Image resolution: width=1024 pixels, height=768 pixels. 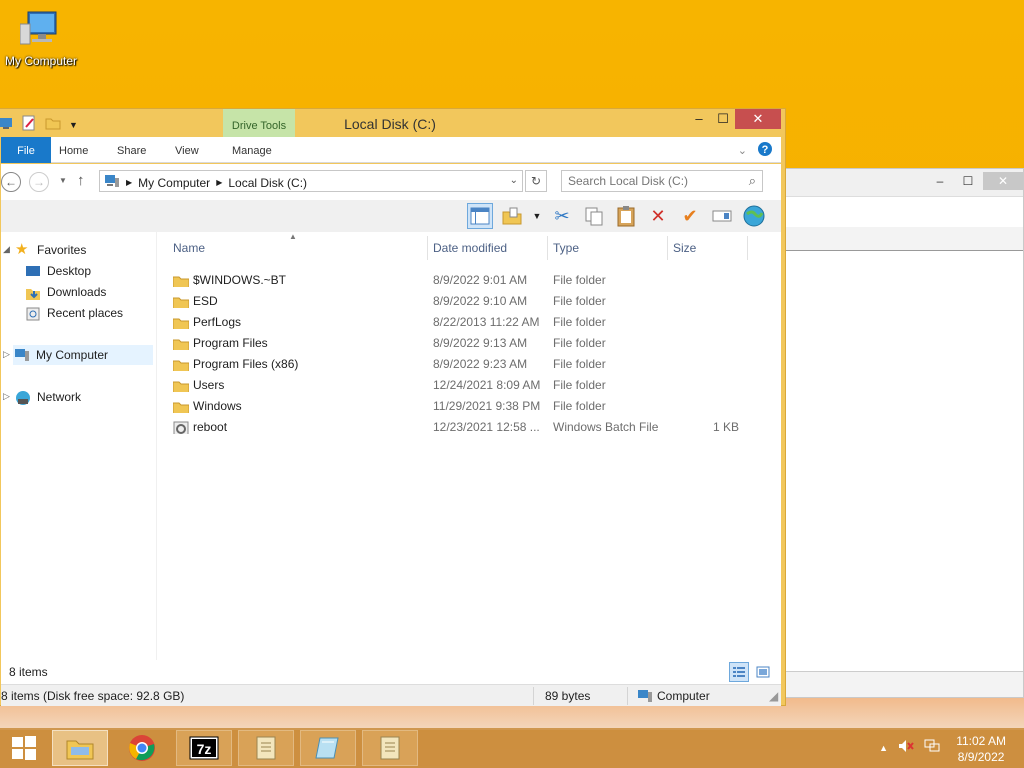 What do you see at coordinates (311, 181) in the screenshot?
I see `address-field: ▶ My Computer ▶ Local Disk (C:) ⌄` at bounding box center [311, 181].